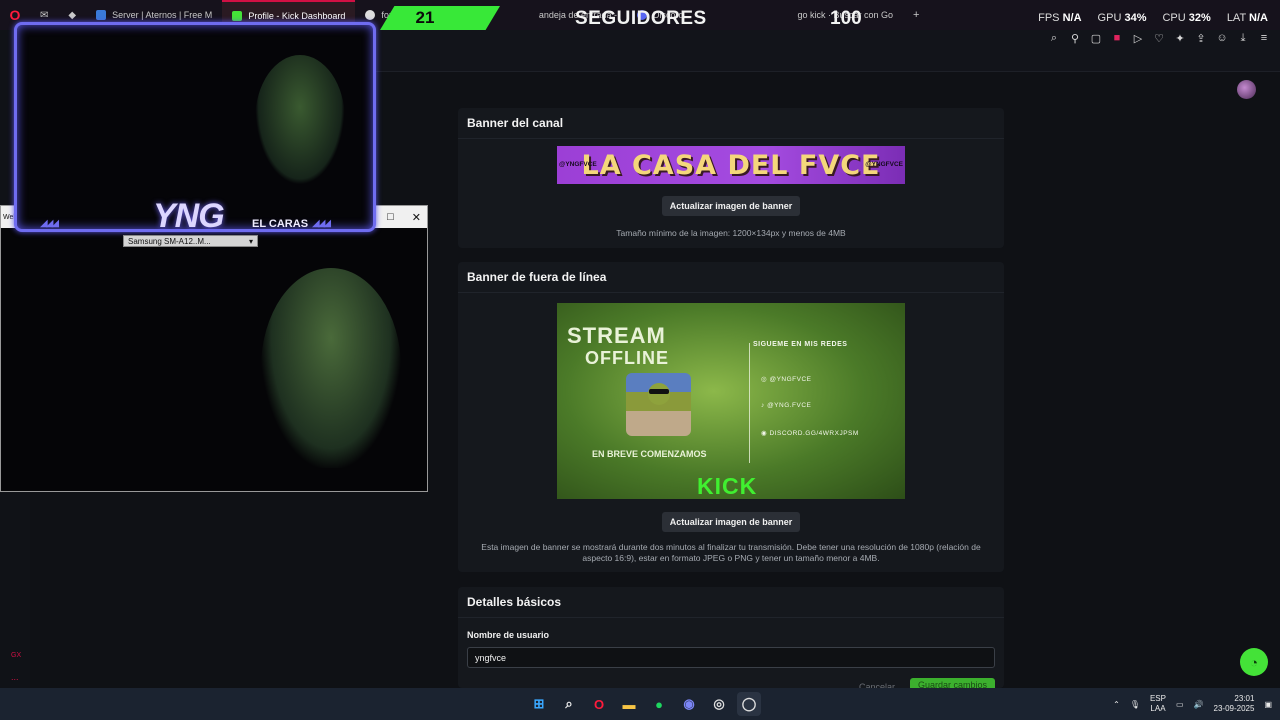  Describe the element at coordinates (370, 15) in the screenshot. I see `google-icon` at that location.